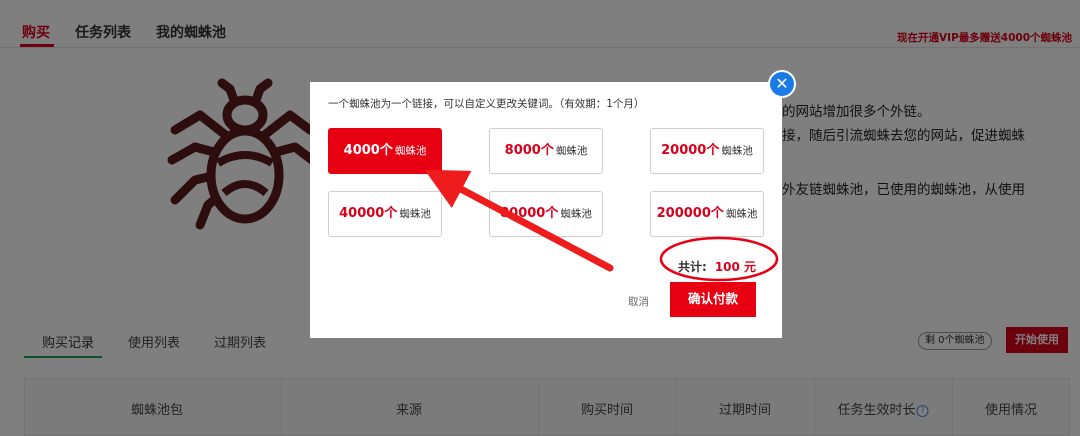 Image resolution: width=1080 pixels, height=436 pixels. I want to click on package-option-200000: 200000个 蜘蛛池, so click(707, 214).